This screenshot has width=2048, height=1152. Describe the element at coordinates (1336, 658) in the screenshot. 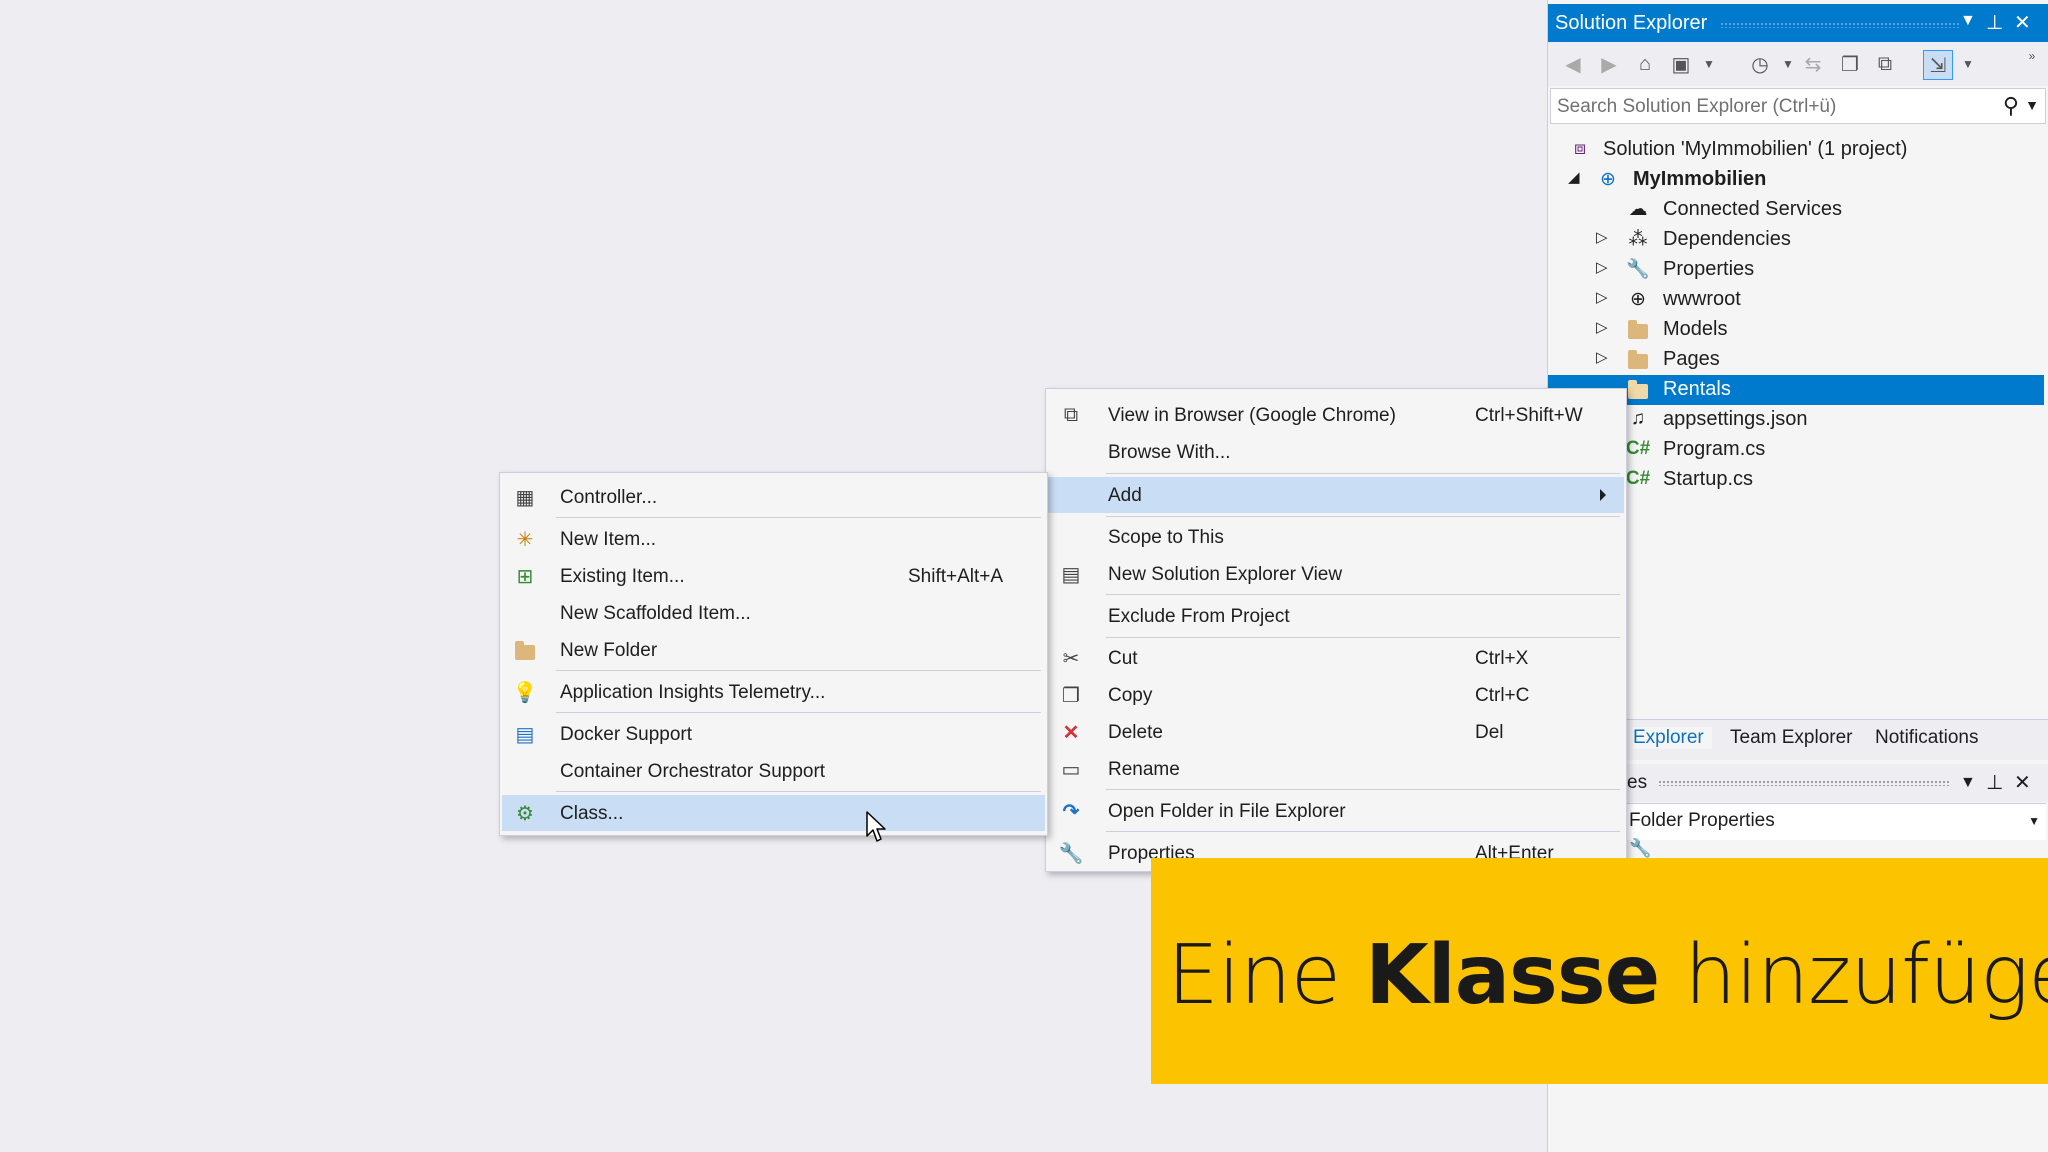

I see `menu-item-cut: ✂ Cut Ctrl+X` at that location.